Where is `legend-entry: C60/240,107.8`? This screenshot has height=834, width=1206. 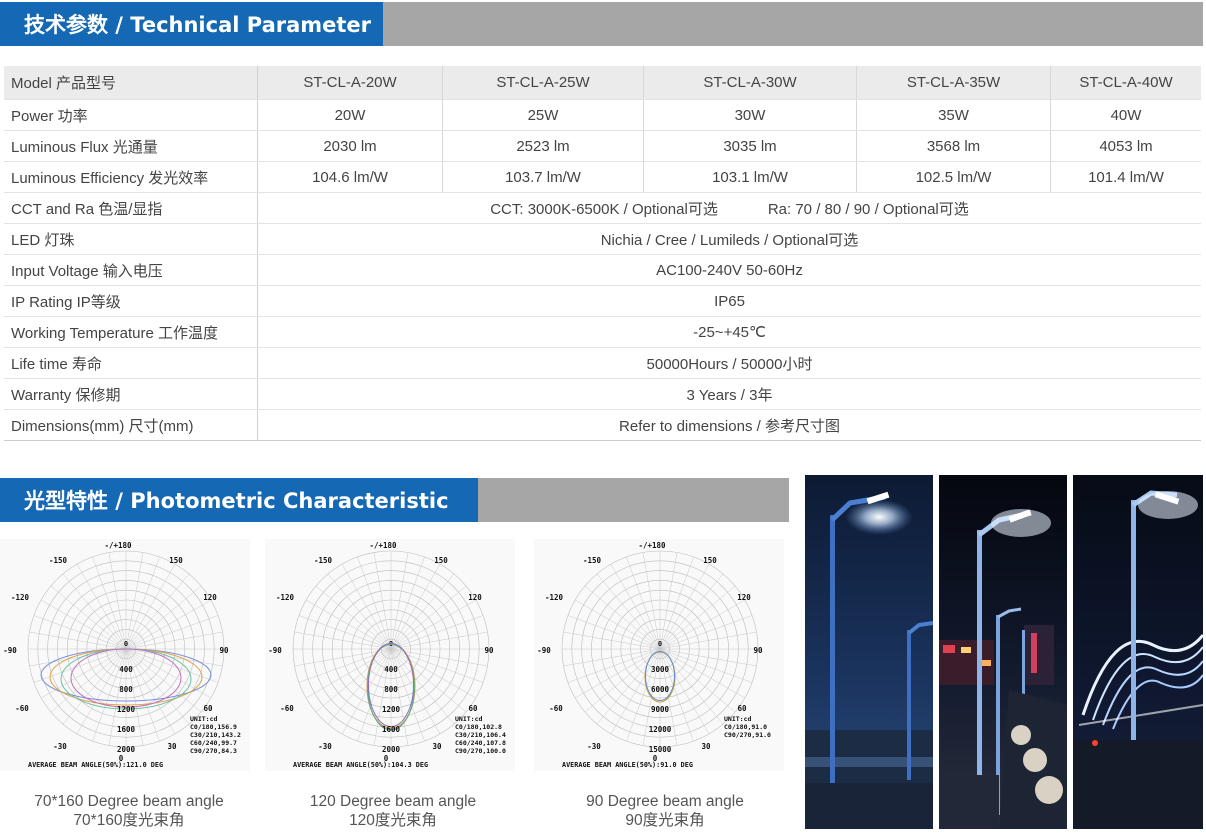
legend-entry: C60/240,107.8 is located at coordinates (480, 743).